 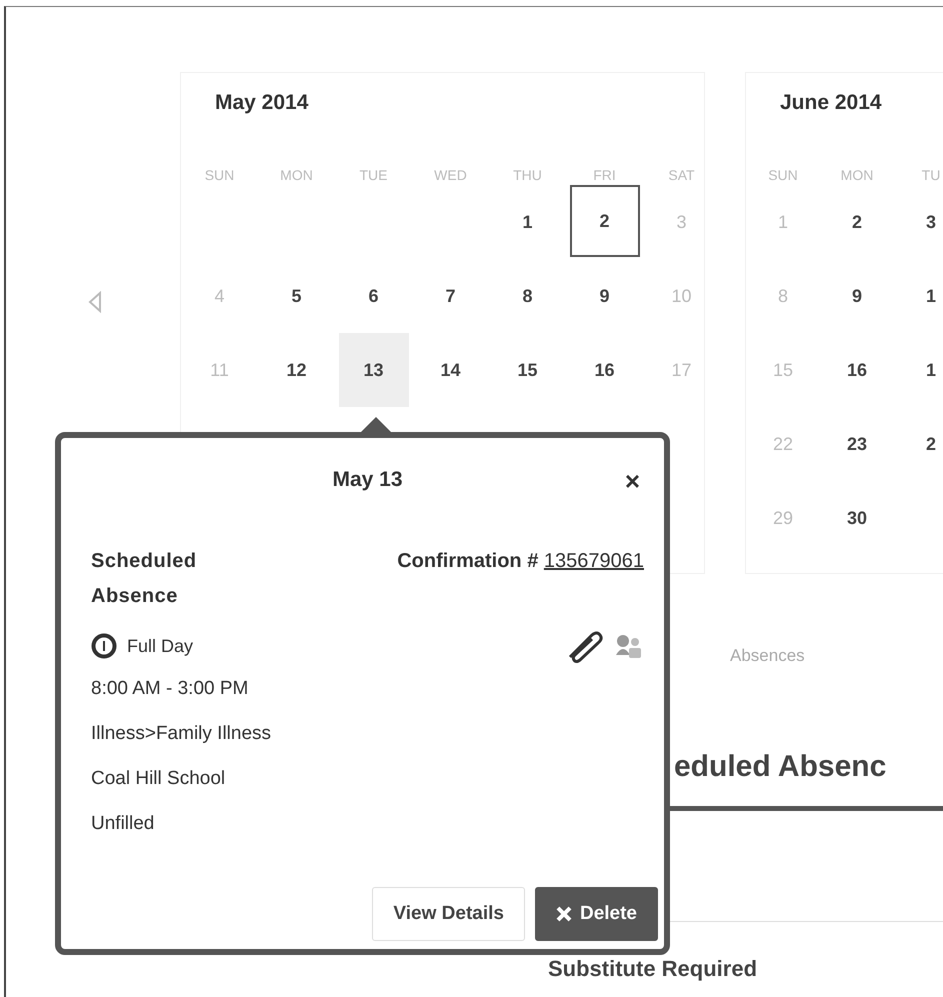 I want to click on calendar-day: 23, so click(x=857, y=444).